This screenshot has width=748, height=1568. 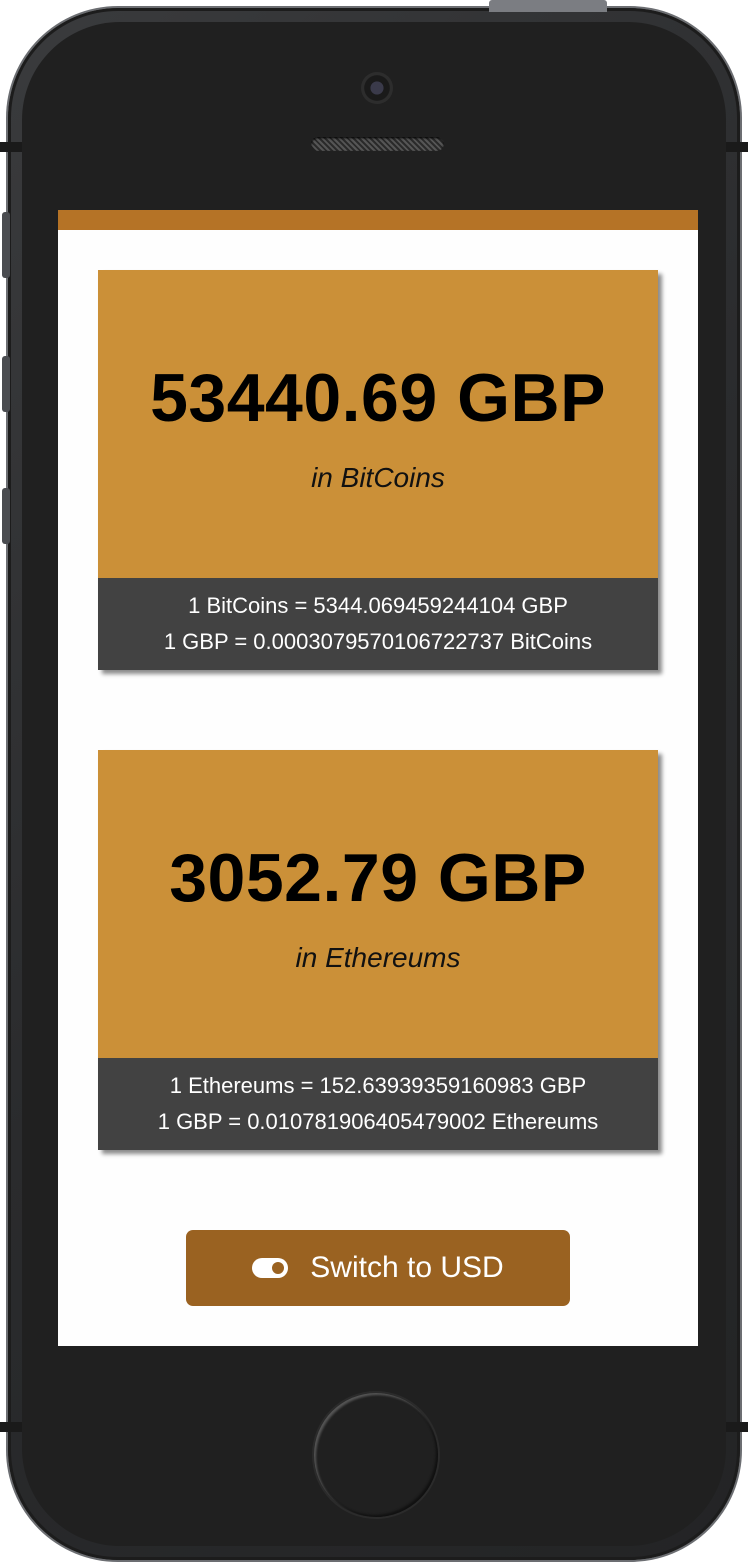 I want to click on rate-line: 1 BitCoins = 5344.069459244104 GBP, so click(x=378, y=605).